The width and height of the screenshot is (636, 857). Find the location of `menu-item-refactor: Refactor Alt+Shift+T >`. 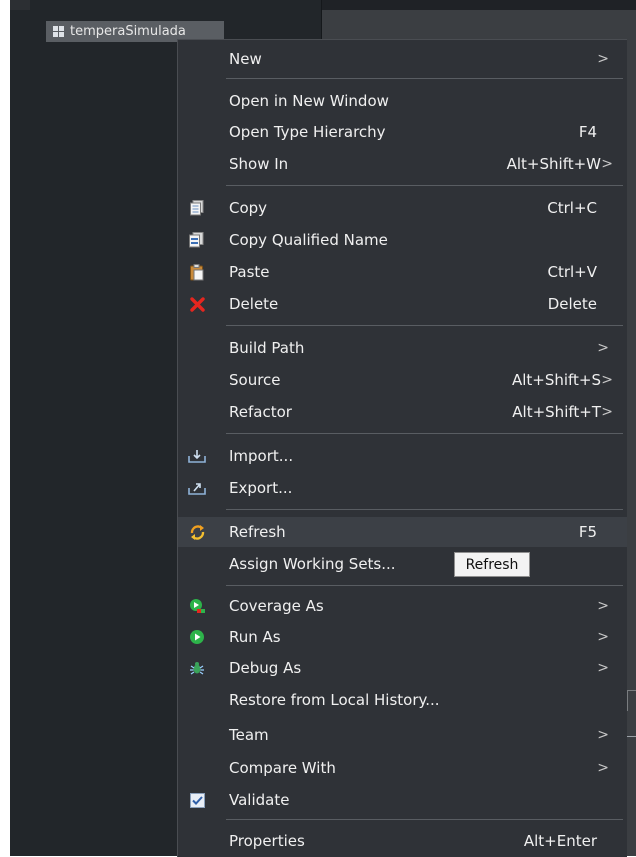

menu-item-refactor: Refactor Alt+Shift+T > is located at coordinates (402, 412).